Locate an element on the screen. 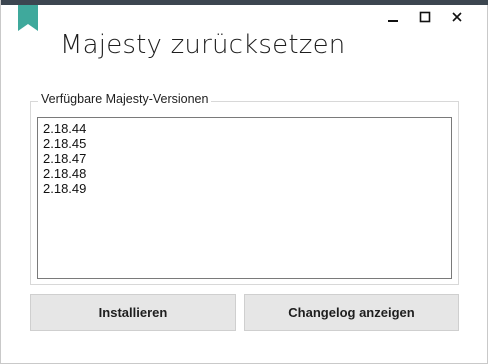 The height and width of the screenshot is (364, 488). minimize-button is located at coordinates (393, 19).